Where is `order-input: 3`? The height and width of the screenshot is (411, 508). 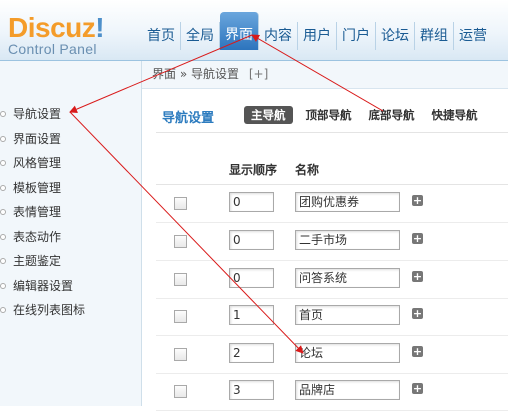
order-input: 3 is located at coordinates (251, 390).